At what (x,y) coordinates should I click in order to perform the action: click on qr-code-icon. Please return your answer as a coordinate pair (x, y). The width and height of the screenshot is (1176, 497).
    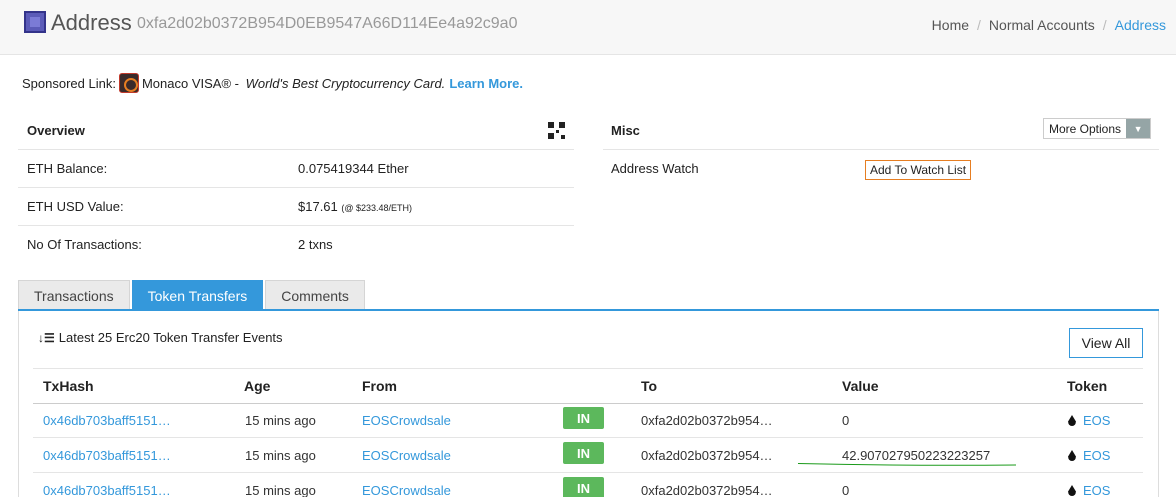
    Looking at the image, I should click on (556, 130).